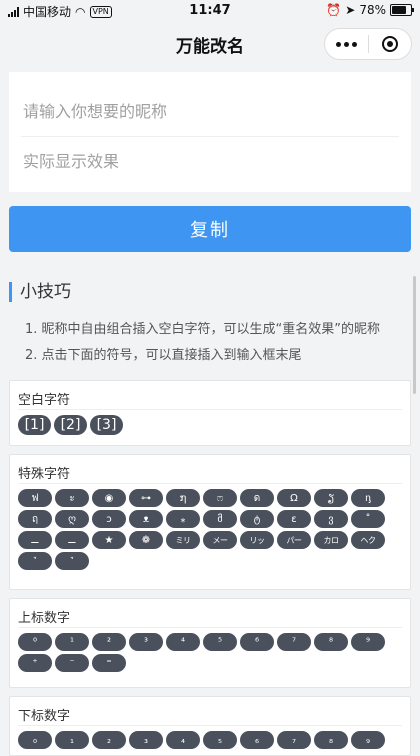  Describe the element at coordinates (294, 540) in the screenshot. I see `symbol-chip: パー` at that location.